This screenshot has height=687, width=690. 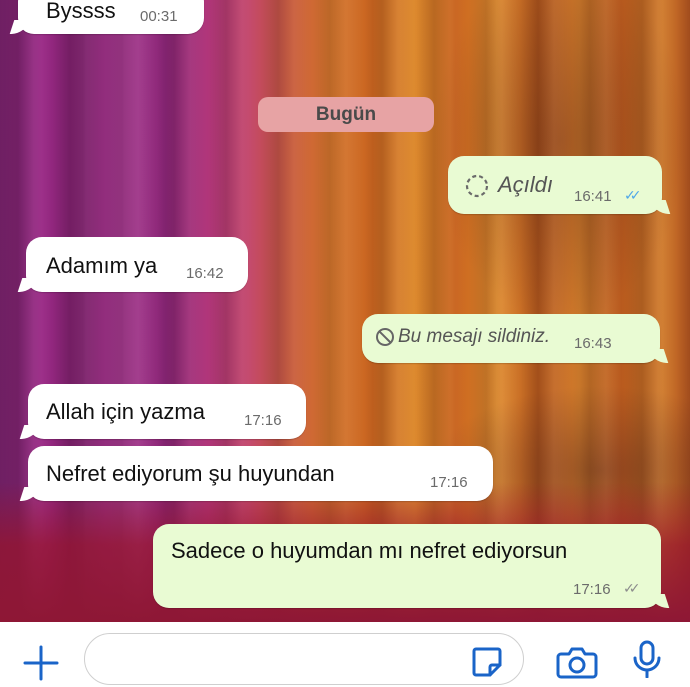 What do you see at coordinates (474, 336) in the screenshot?
I see `message-text: Bu mesajı sildiniz.` at bounding box center [474, 336].